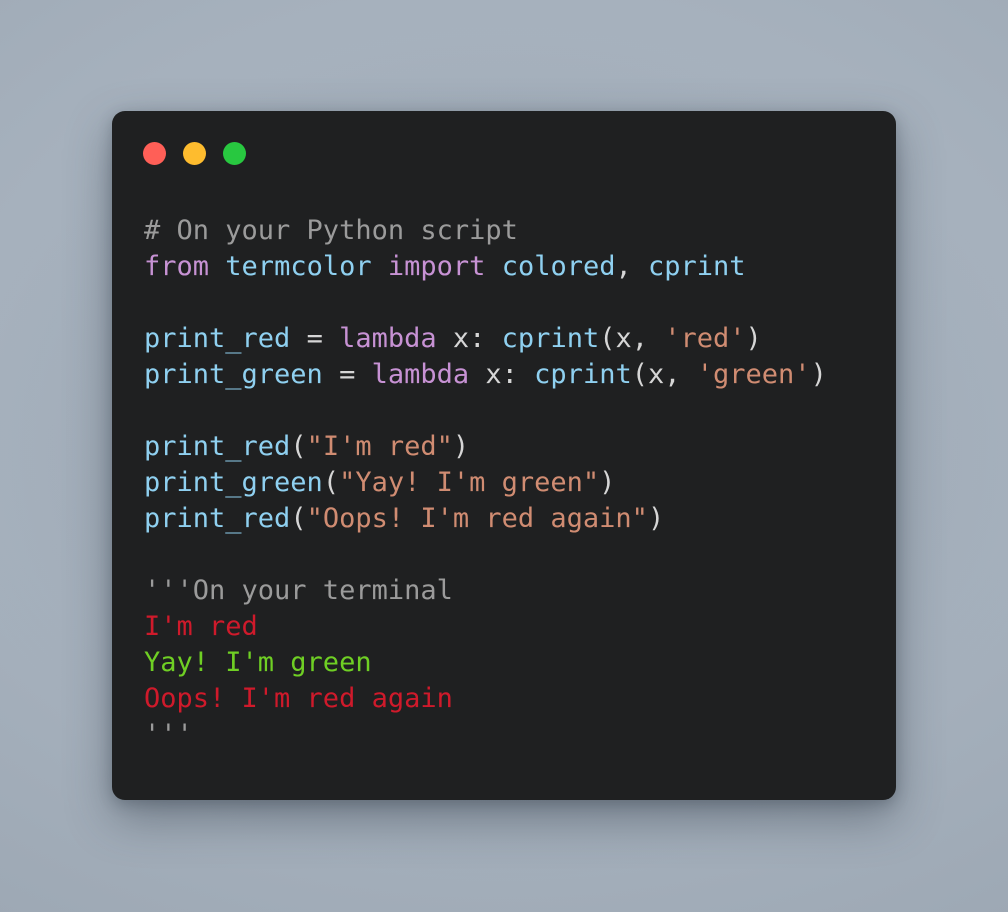 This screenshot has height=912, width=1008. I want to click on token-comment: # On your Python script, so click(331, 230).